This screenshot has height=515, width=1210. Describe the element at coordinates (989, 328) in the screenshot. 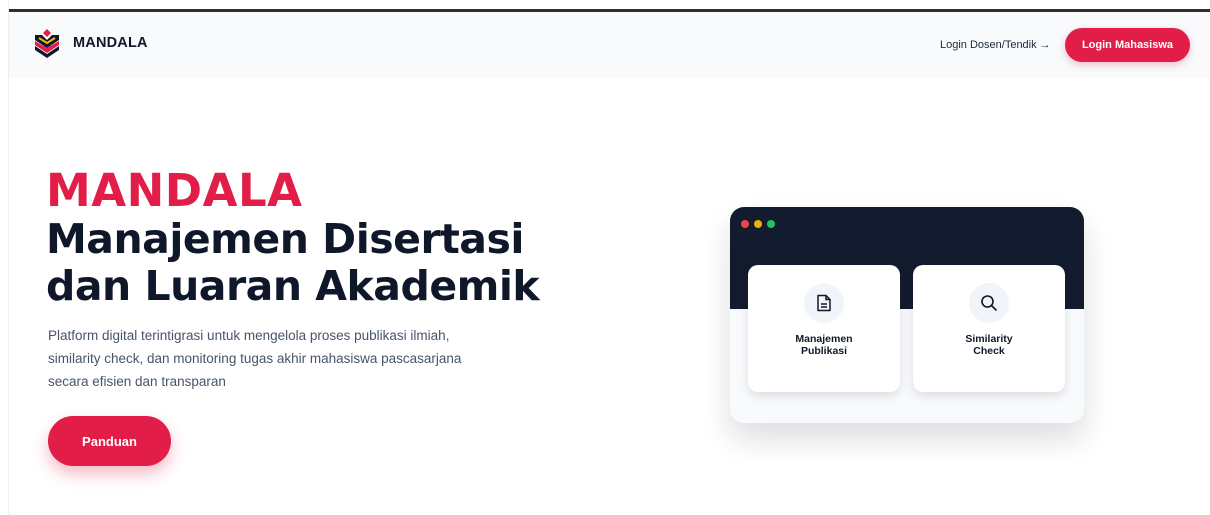

I see `feature-card-similarity-check: Similarity Check` at that location.